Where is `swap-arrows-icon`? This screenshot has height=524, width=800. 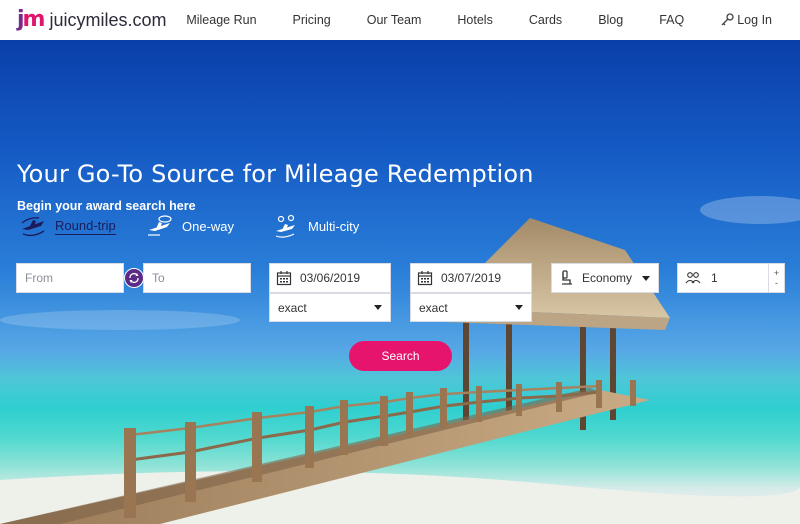
swap-arrows-icon is located at coordinates (134, 278).